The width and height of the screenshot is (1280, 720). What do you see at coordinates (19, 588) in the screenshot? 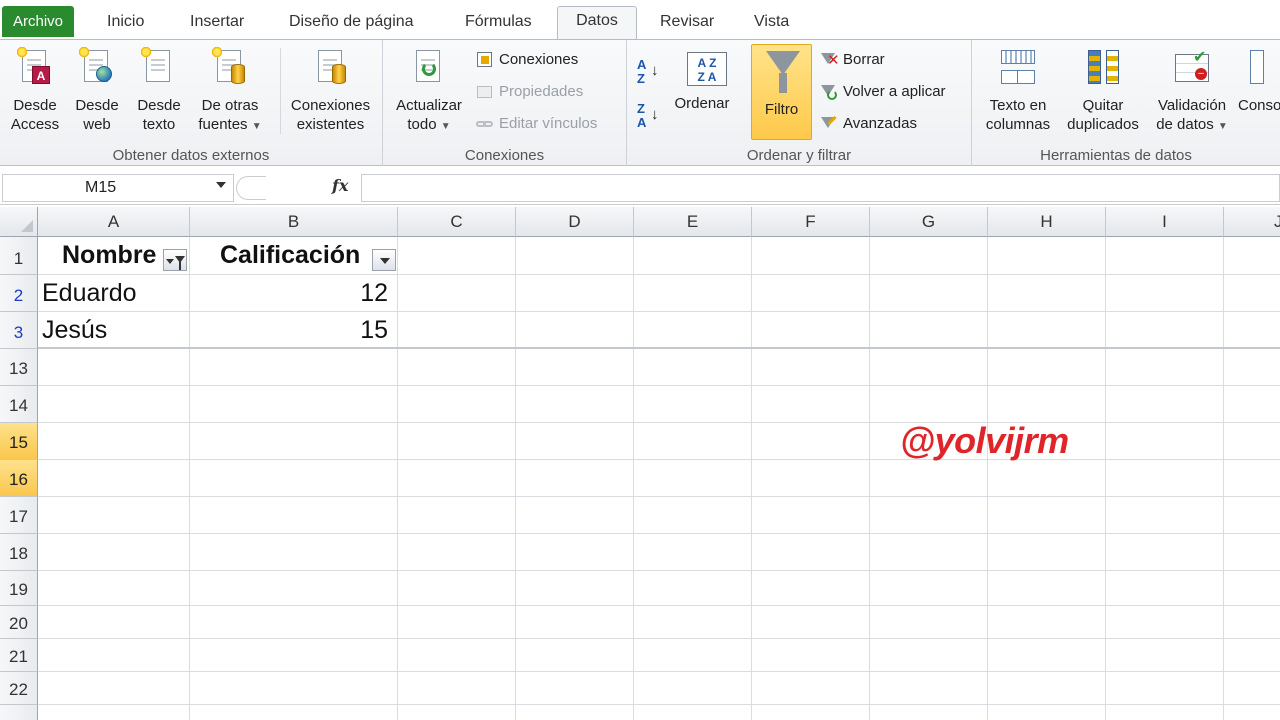
I see `row-header-19: 19` at bounding box center [19, 588].